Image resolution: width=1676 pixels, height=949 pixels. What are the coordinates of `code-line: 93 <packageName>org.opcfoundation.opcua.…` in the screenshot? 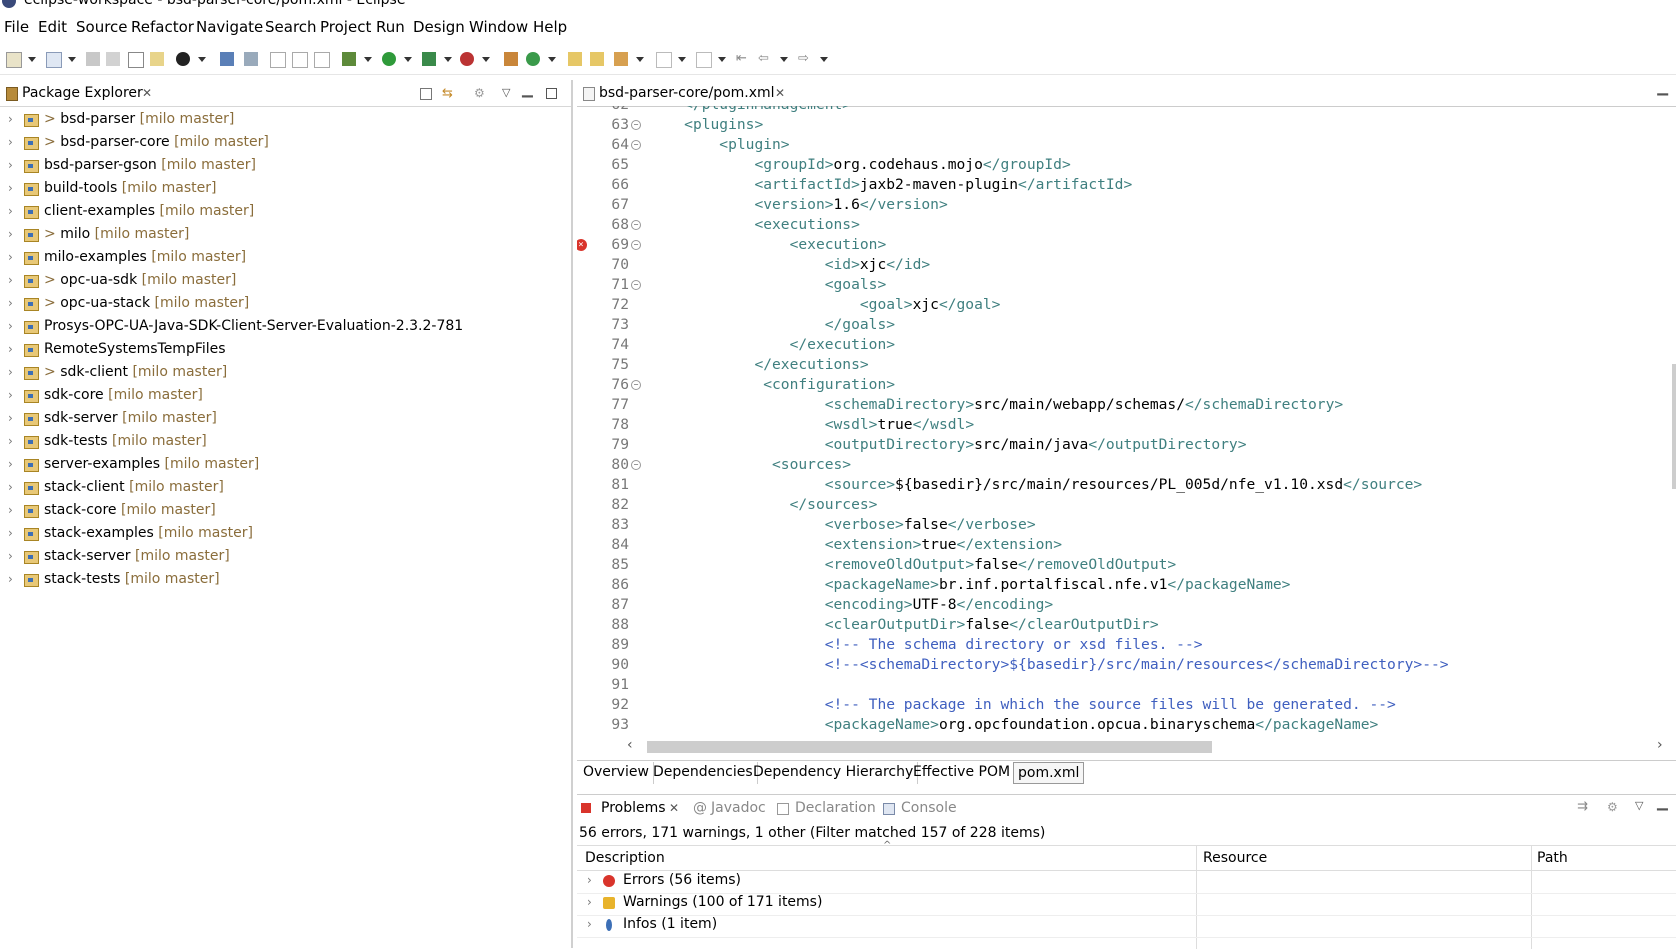 It's located at (1123, 726).